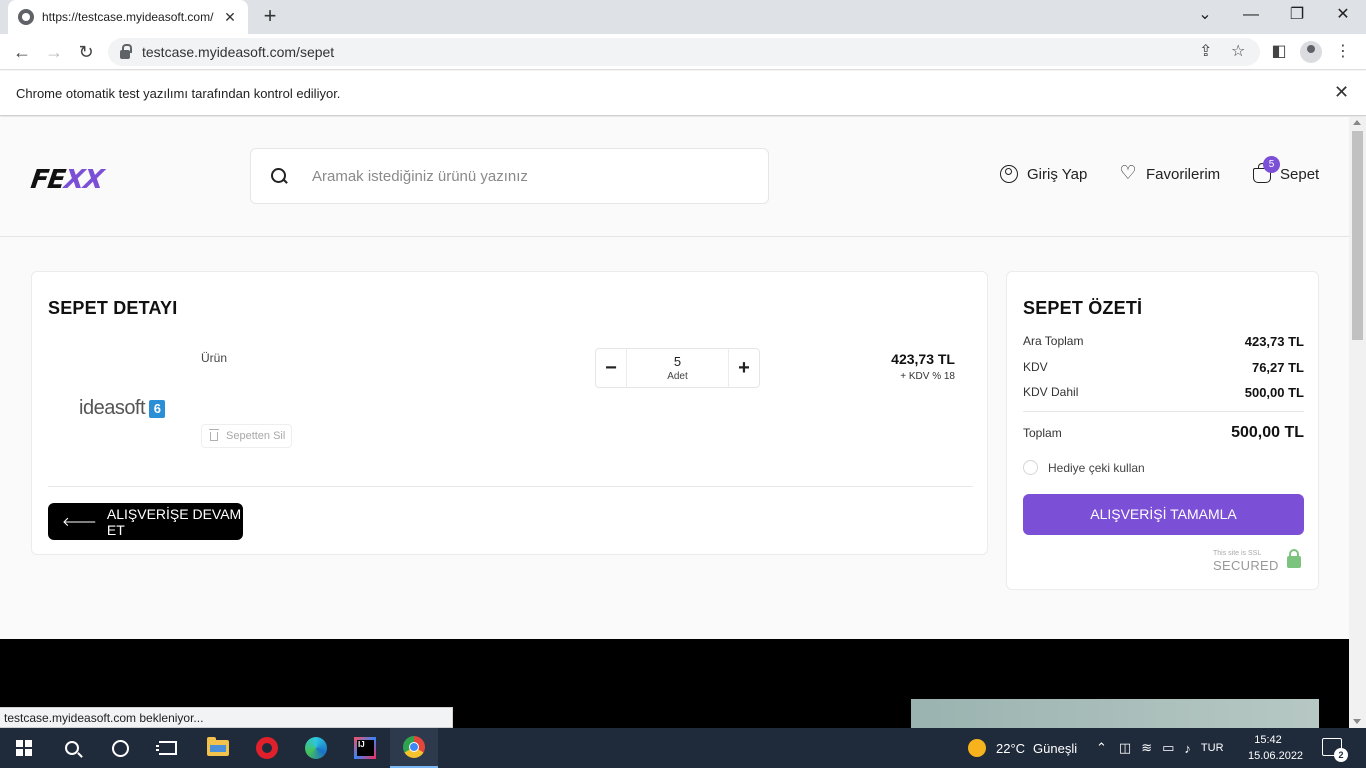  What do you see at coordinates (1030, 467) in the screenshot?
I see `gift-voucher-radio` at bounding box center [1030, 467].